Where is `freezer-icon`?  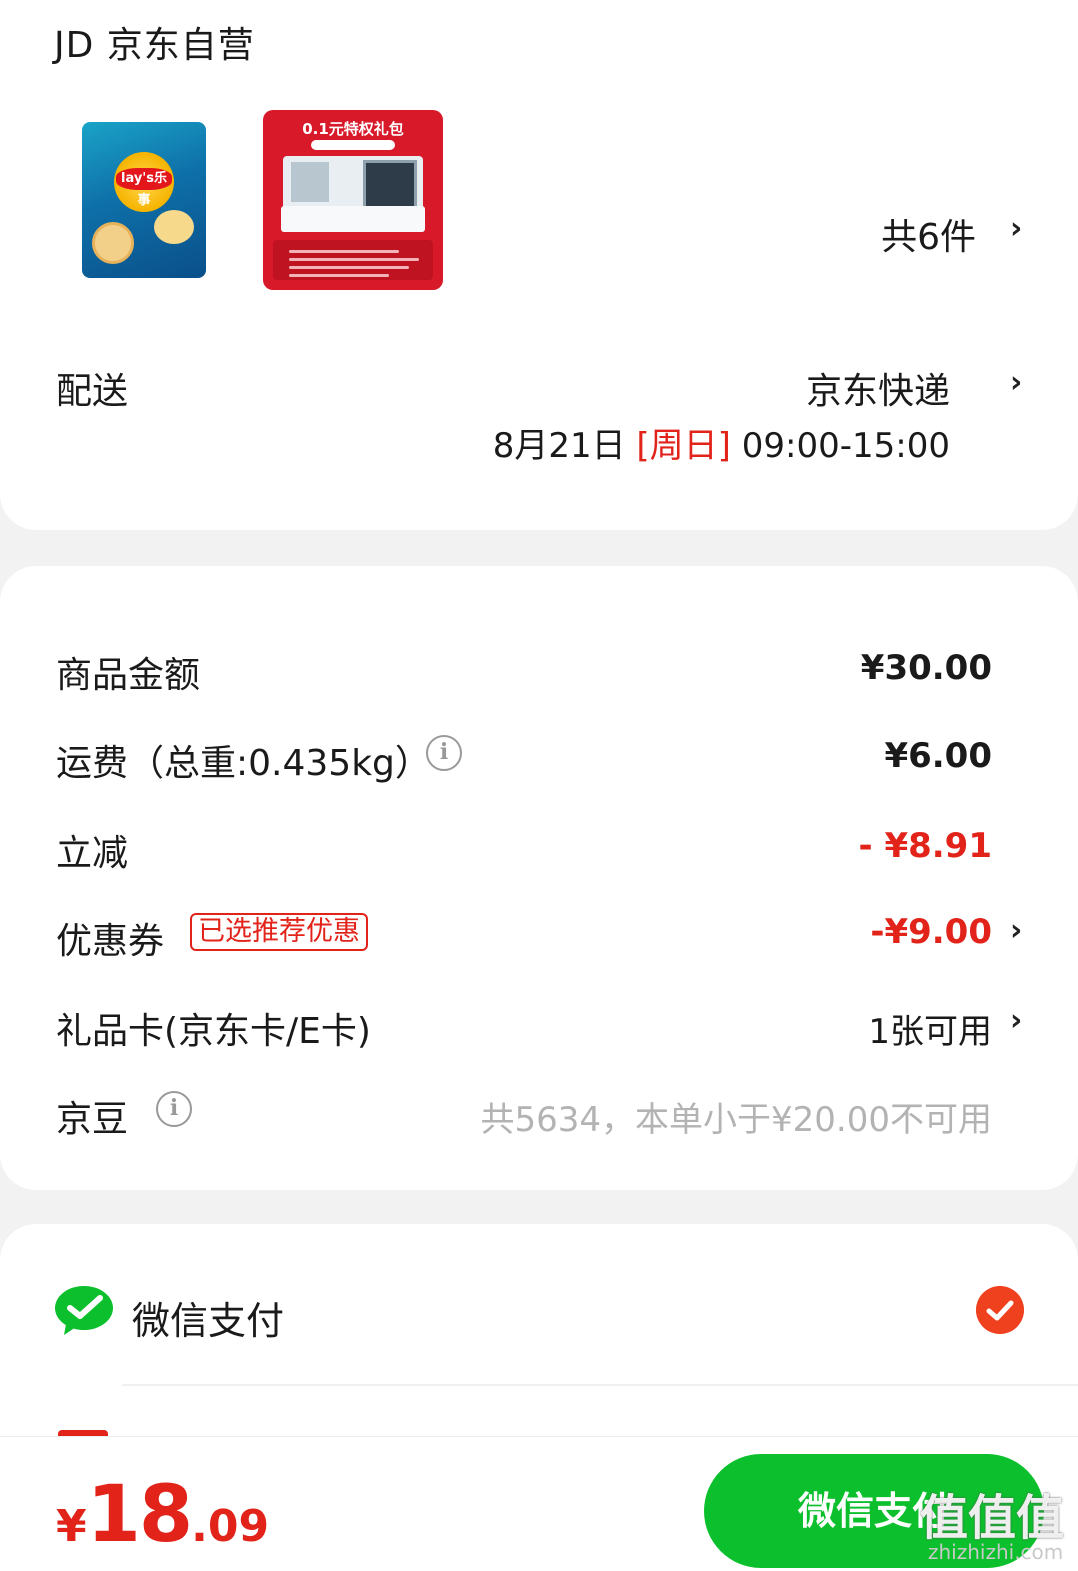
freezer-icon is located at coordinates (353, 219).